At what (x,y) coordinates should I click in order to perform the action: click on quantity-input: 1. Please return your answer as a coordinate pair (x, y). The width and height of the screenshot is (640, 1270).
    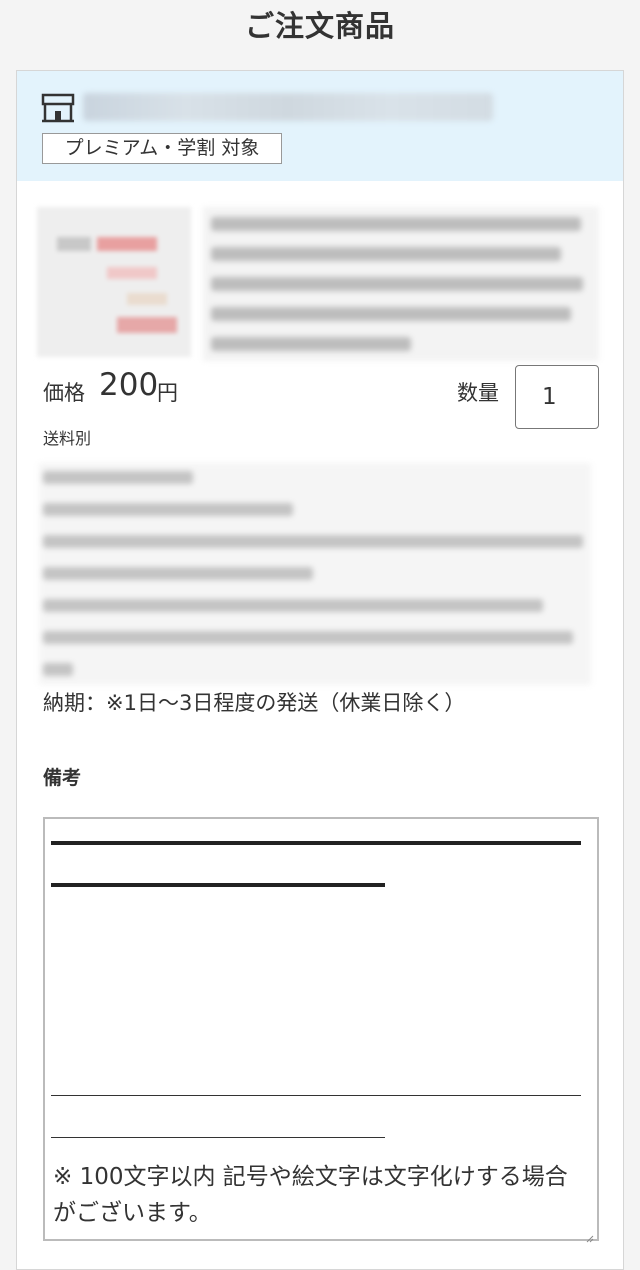
    Looking at the image, I should click on (557, 397).